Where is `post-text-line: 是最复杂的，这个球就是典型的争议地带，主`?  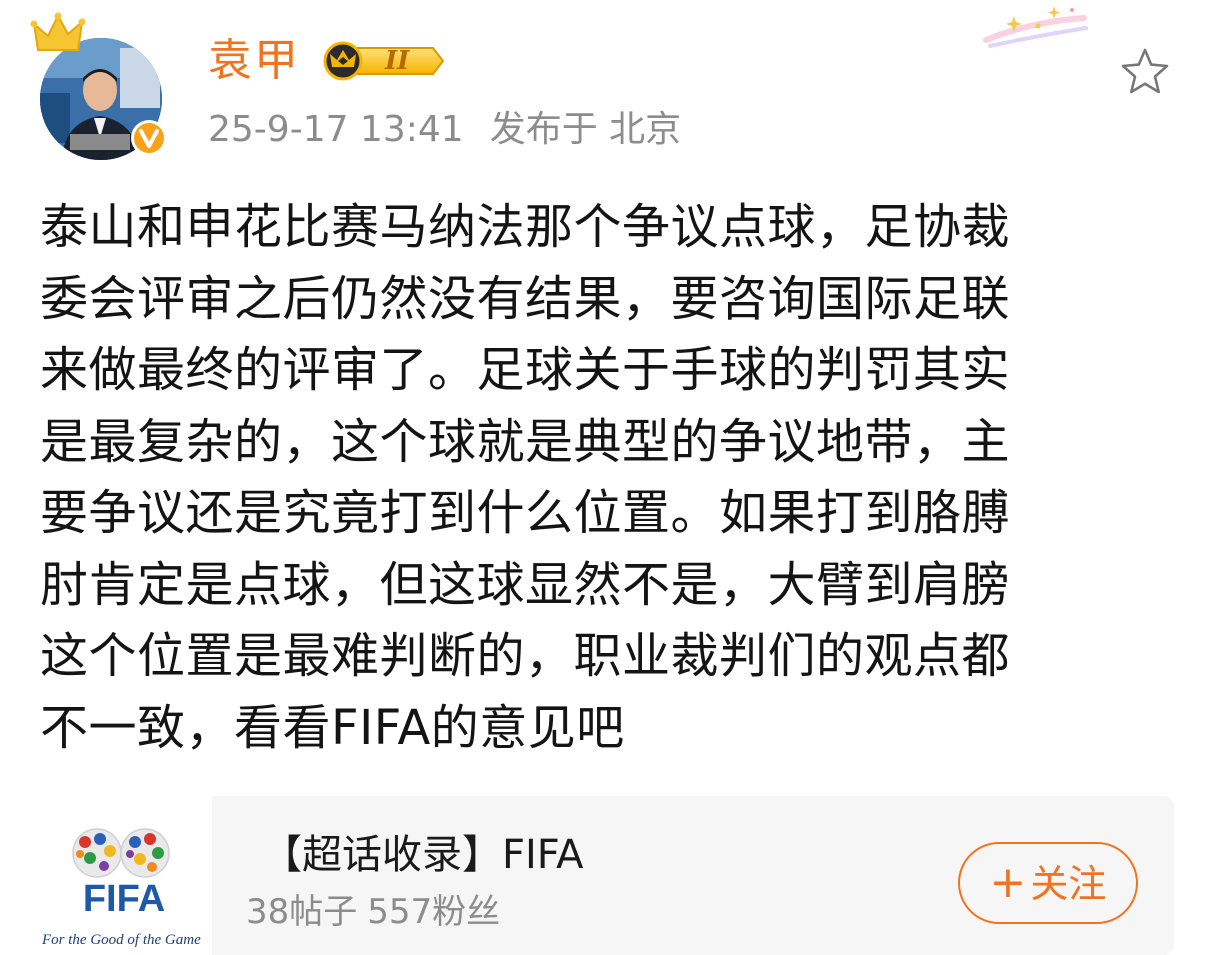
post-text-line: 是最复杂的，这个球就是典型的争议地带，主 is located at coordinates (525, 441).